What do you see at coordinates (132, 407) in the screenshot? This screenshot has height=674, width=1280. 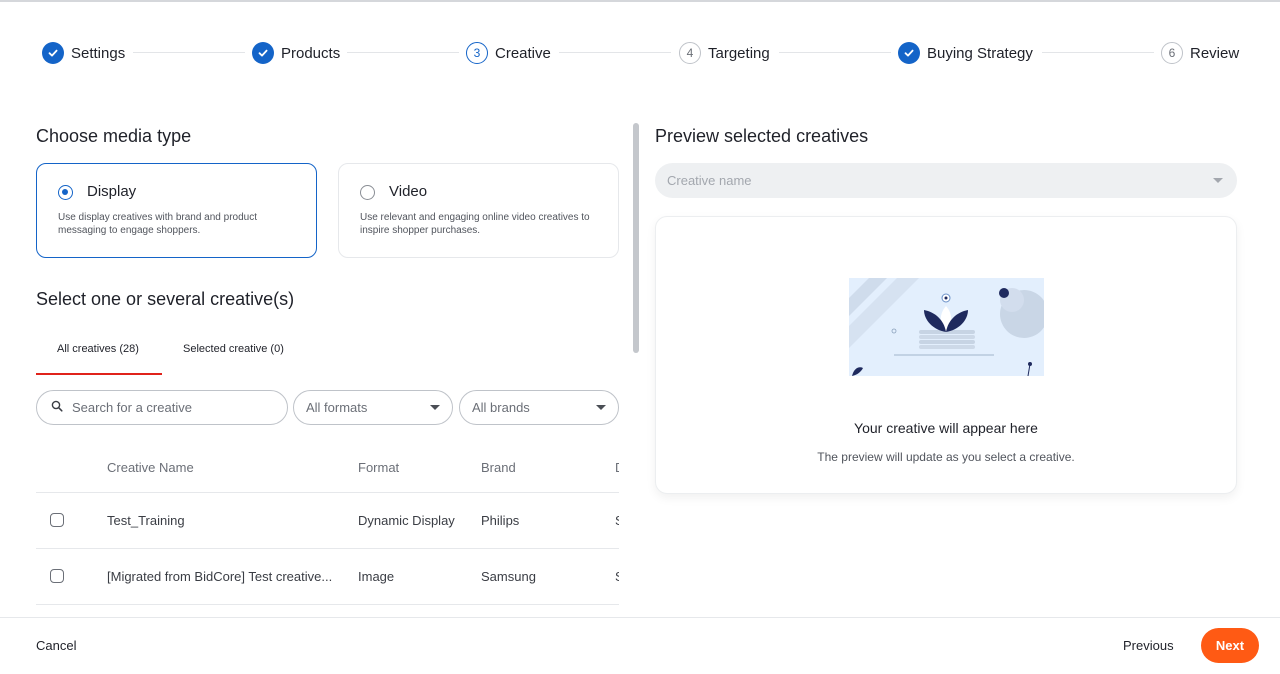 I see `search-placeholder: Search for a creative` at bounding box center [132, 407].